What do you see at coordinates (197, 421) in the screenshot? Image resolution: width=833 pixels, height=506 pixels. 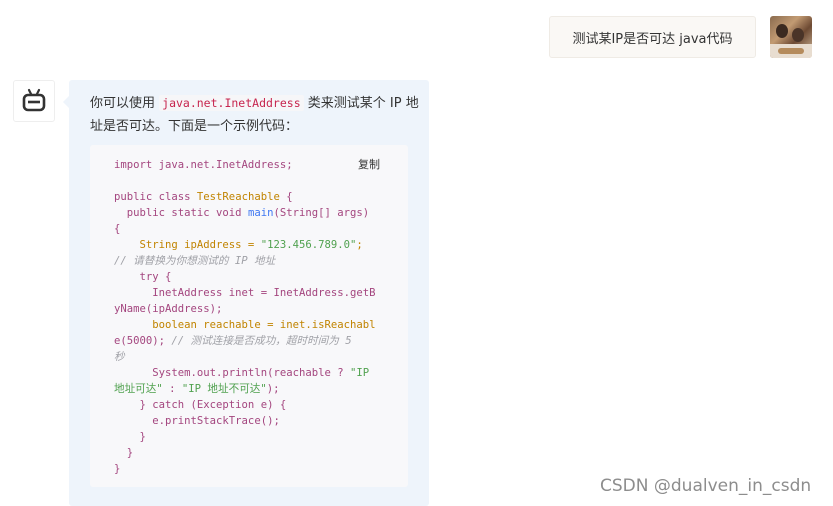 I see `code-line: e.printStackTrace();` at bounding box center [197, 421].